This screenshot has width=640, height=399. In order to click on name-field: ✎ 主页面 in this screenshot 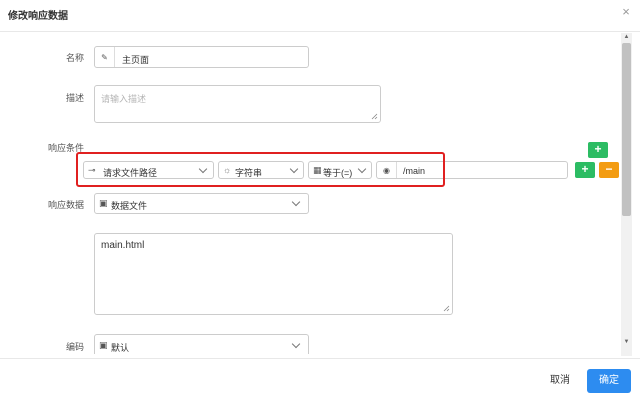, I will do `click(201, 57)`.